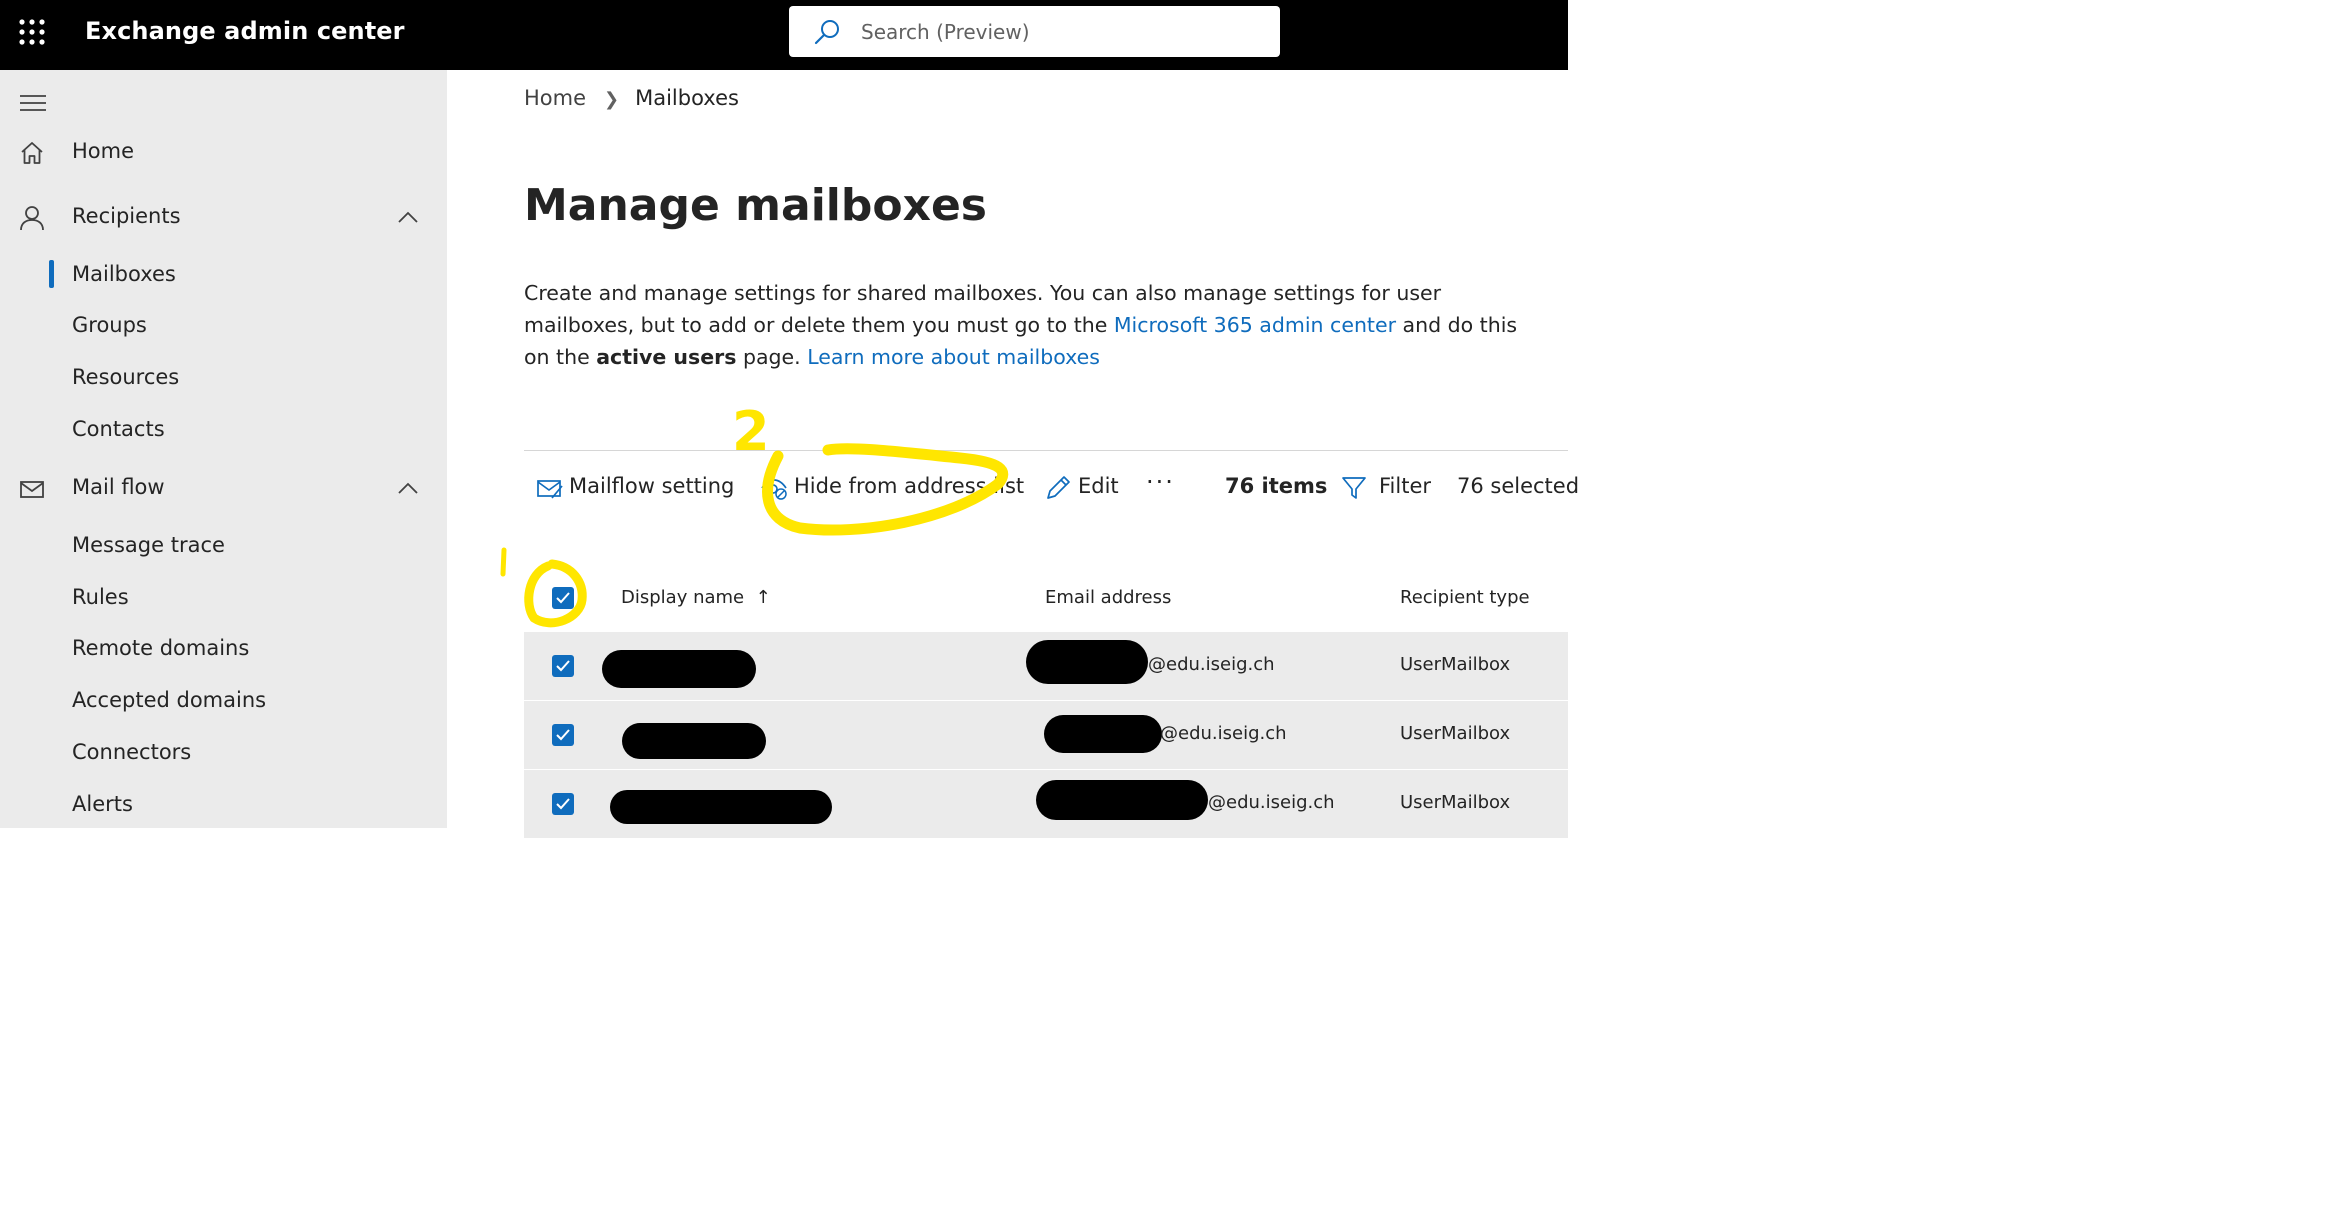 The height and width of the screenshot is (1230, 2328). Describe the element at coordinates (32, 218) in the screenshot. I see `person-icon` at that location.